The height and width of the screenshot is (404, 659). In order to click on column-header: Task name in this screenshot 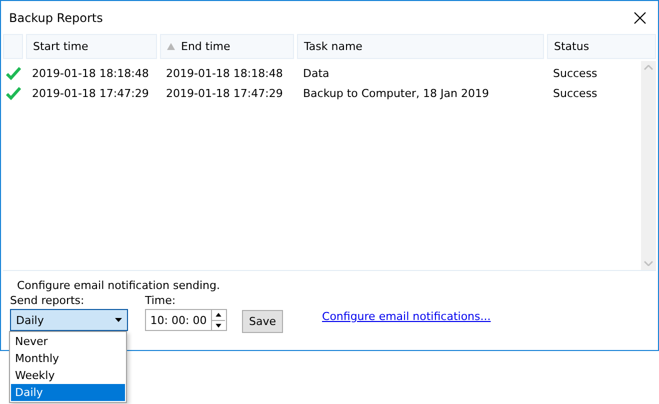, I will do `click(420, 46)`.